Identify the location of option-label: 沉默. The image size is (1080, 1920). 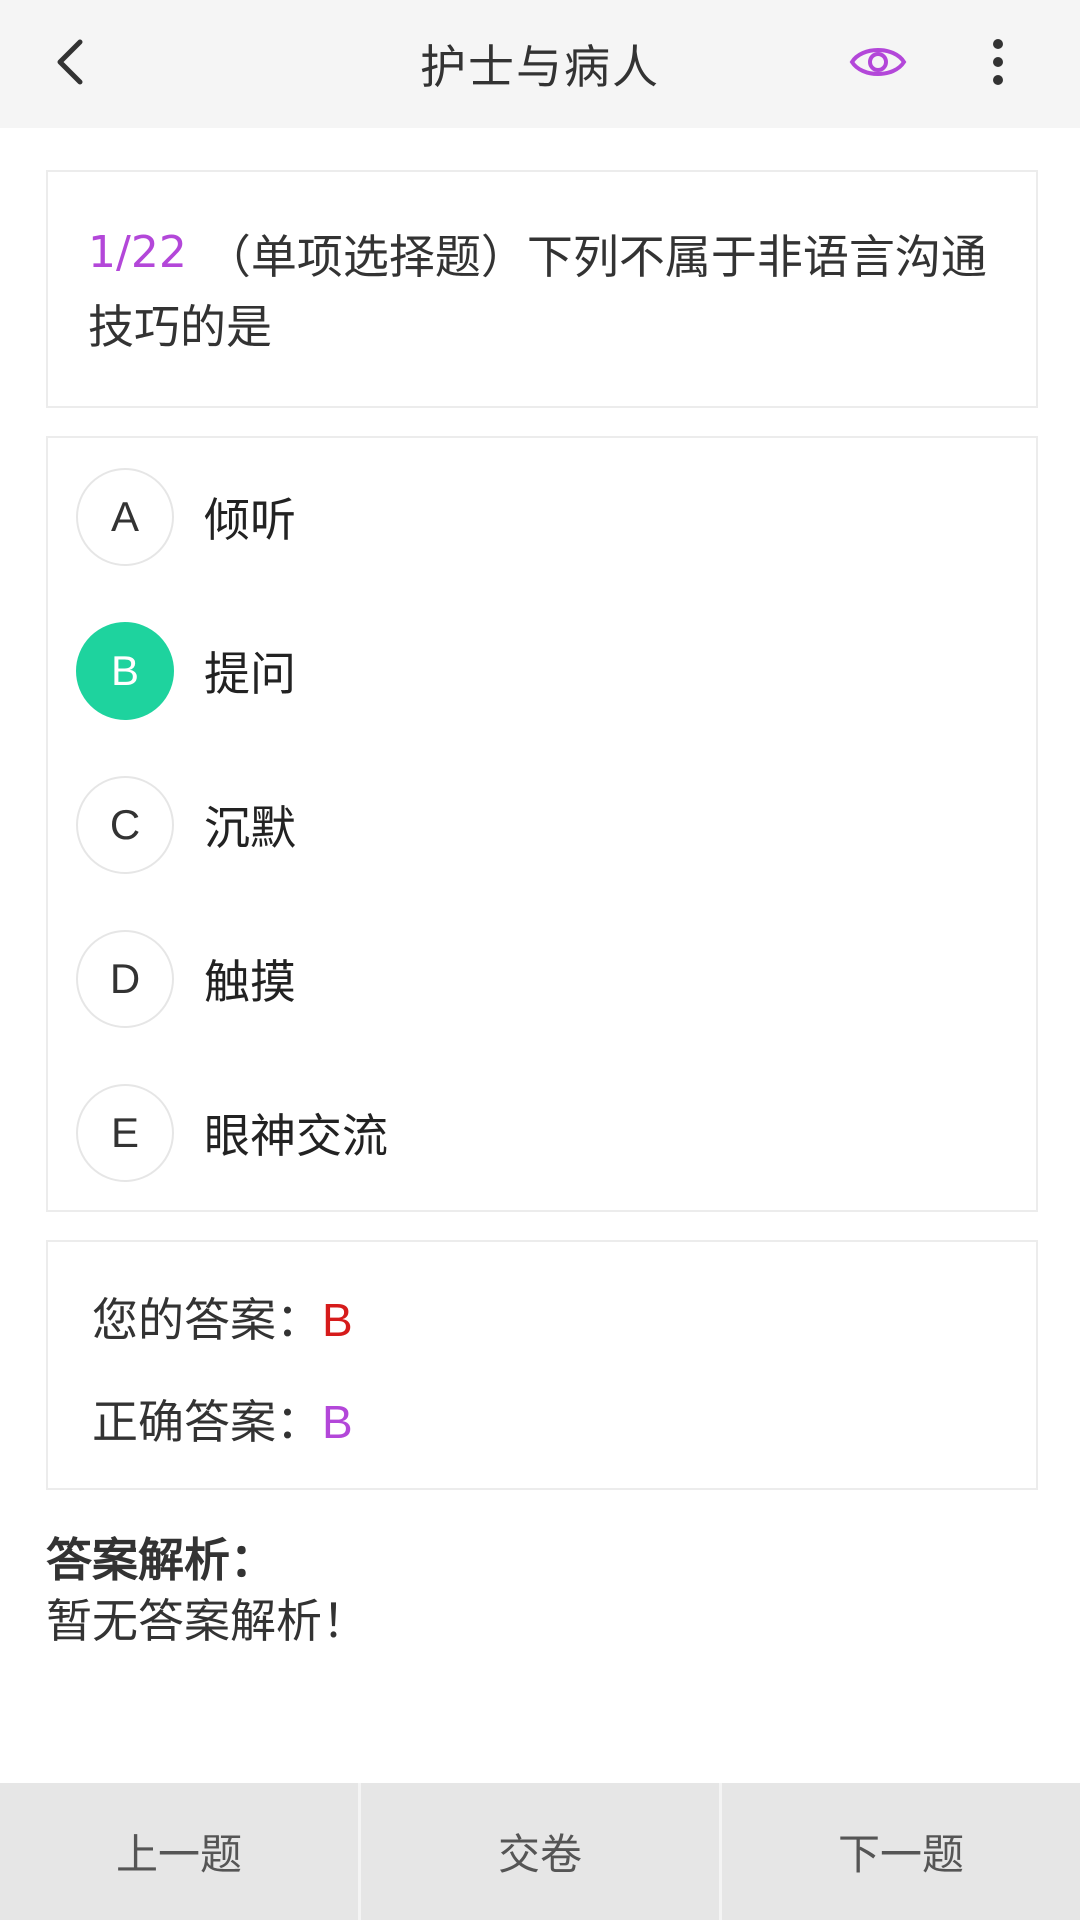
(250, 828).